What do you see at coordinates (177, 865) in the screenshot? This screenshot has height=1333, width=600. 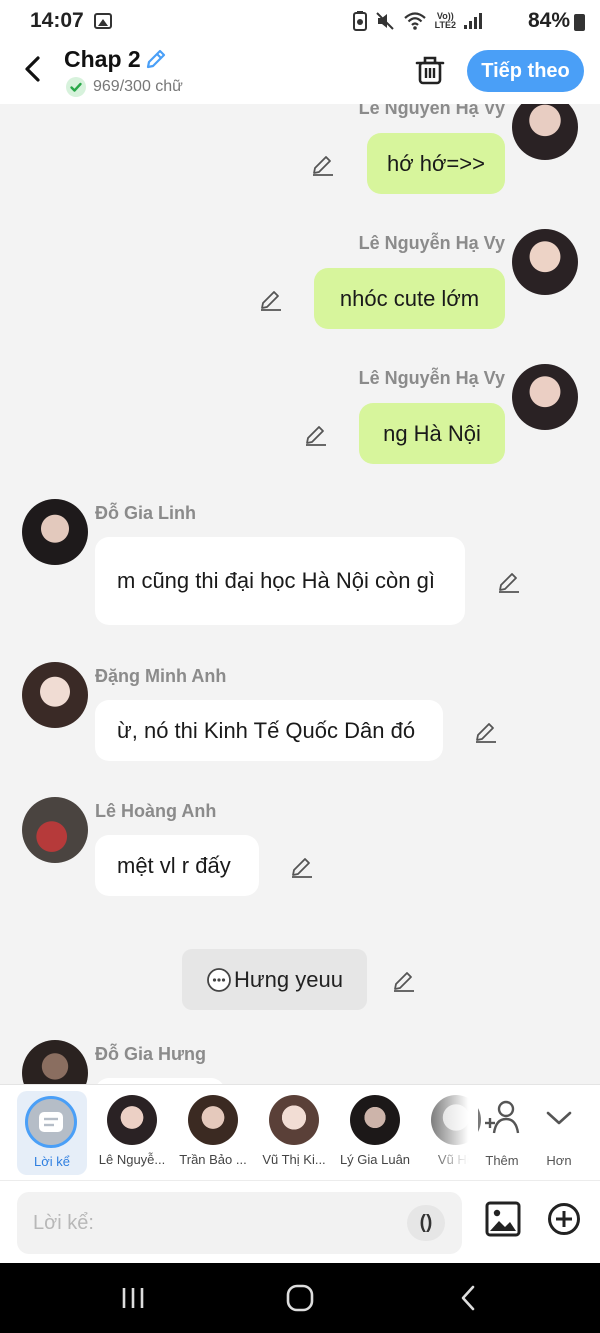 I see `message-bubble: mệt vl r đấy` at bounding box center [177, 865].